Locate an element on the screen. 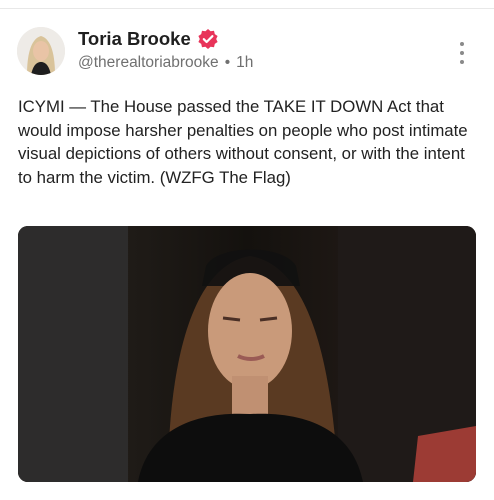  author-display-name: Toria Brooke is located at coordinates (134, 39).